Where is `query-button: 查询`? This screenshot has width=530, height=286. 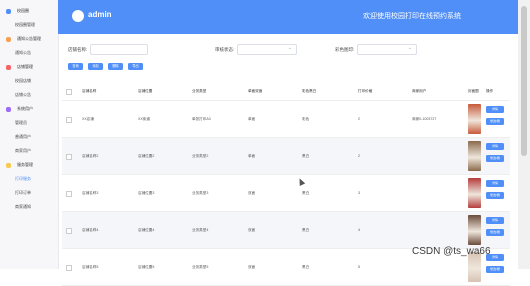
query-button: 查询 is located at coordinates (75, 66).